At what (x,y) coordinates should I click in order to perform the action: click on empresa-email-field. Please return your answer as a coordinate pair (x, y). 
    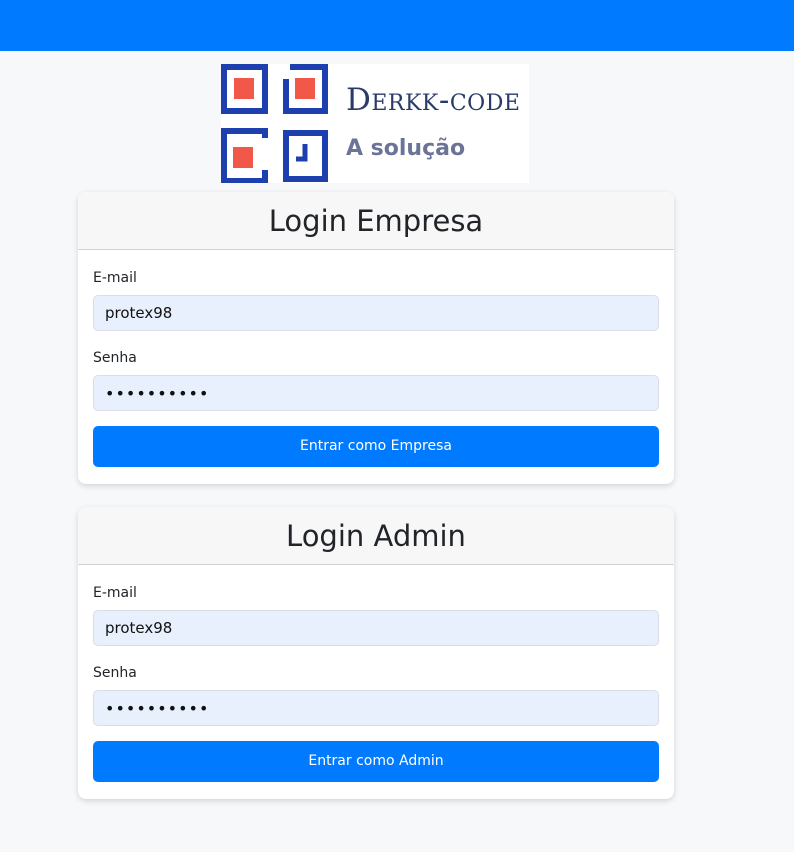
    Looking at the image, I should click on (376, 313).